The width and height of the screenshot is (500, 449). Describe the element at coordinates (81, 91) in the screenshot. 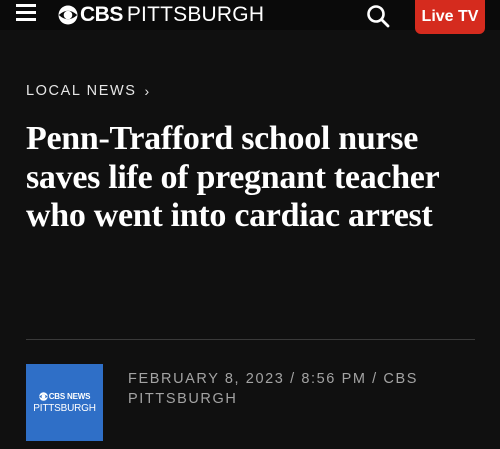

I see `breadcrumb-label: LOCAL NEWS` at that location.